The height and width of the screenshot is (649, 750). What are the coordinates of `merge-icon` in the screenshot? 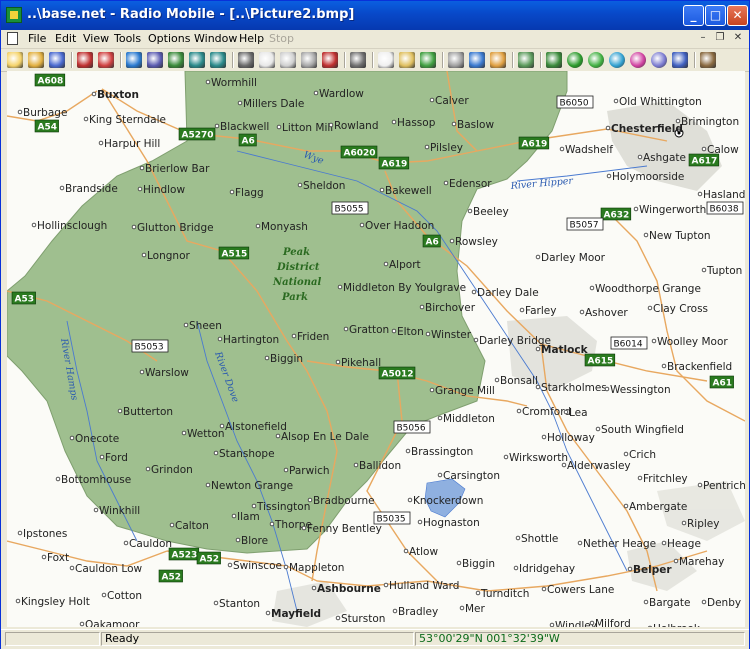 It's located at (477, 60).